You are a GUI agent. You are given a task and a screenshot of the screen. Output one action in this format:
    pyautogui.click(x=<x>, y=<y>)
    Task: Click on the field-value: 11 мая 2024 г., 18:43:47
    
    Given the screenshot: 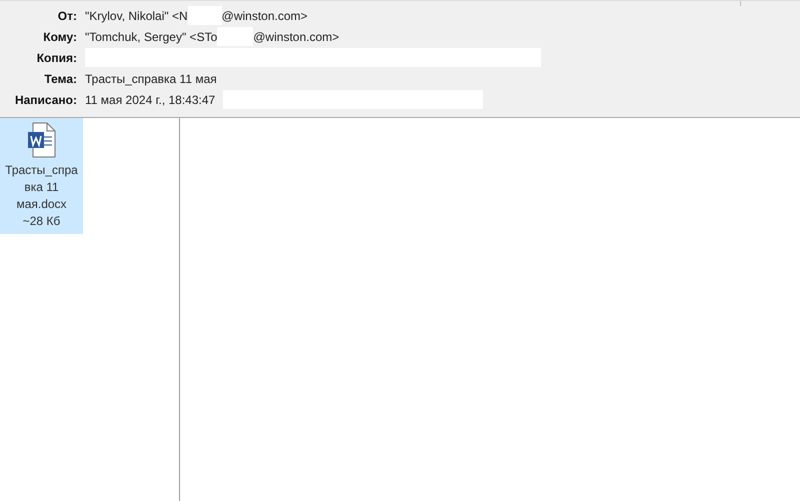 What is the action you would take?
    pyautogui.click(x=150, y=99)
    